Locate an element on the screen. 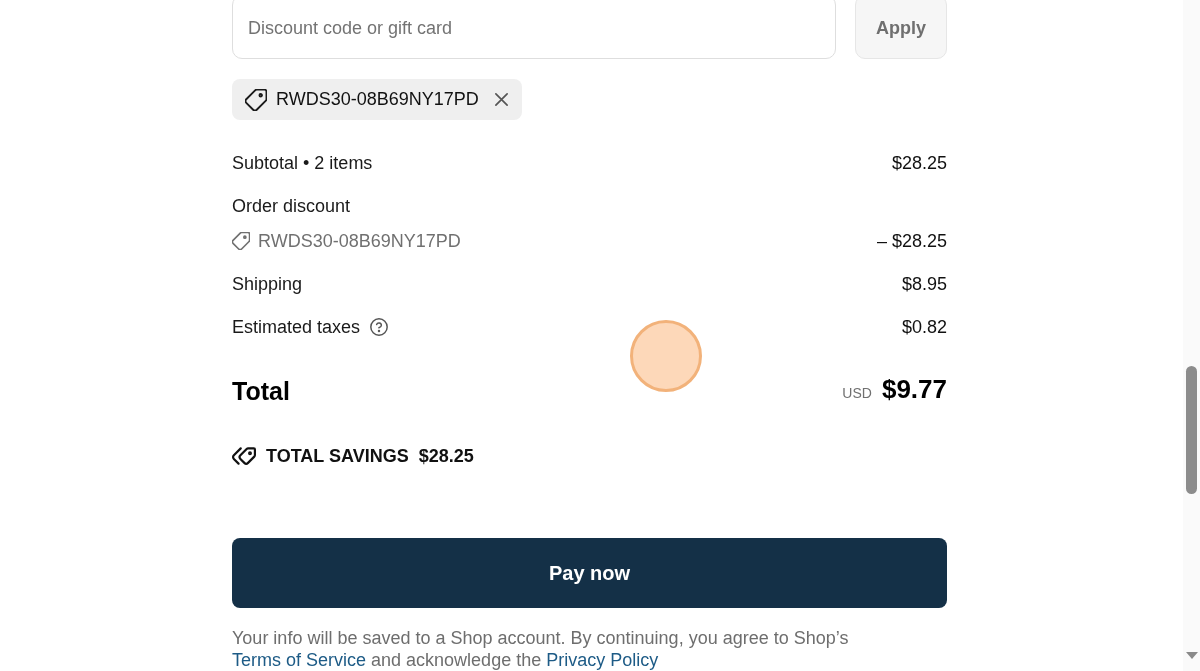  summary-label: Estimated taxes is located at coordinates (296, 327).